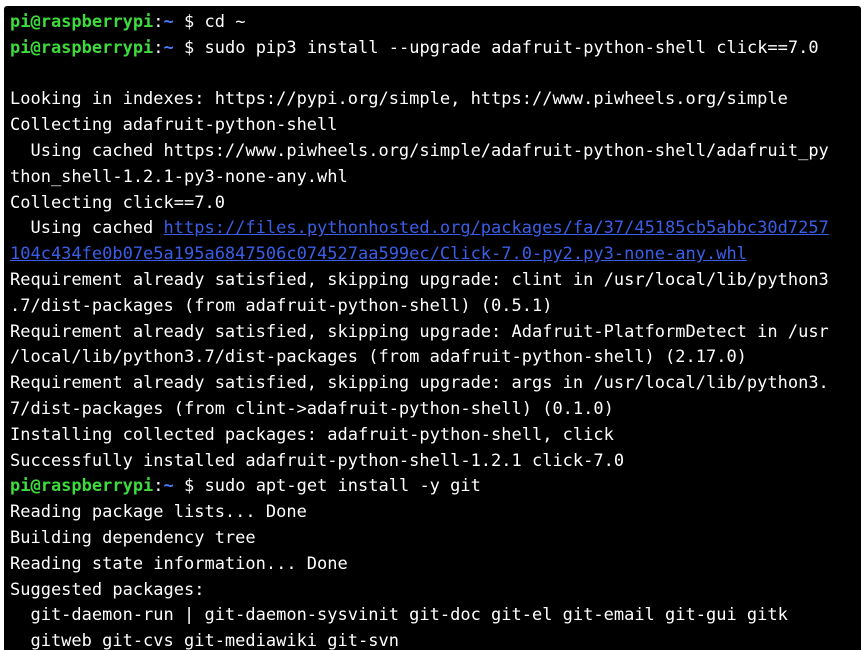 The width and height of the screenshot is (865, 650). I want to click on output-line: Collecting adafruit-python-shell, so click(174, 125).